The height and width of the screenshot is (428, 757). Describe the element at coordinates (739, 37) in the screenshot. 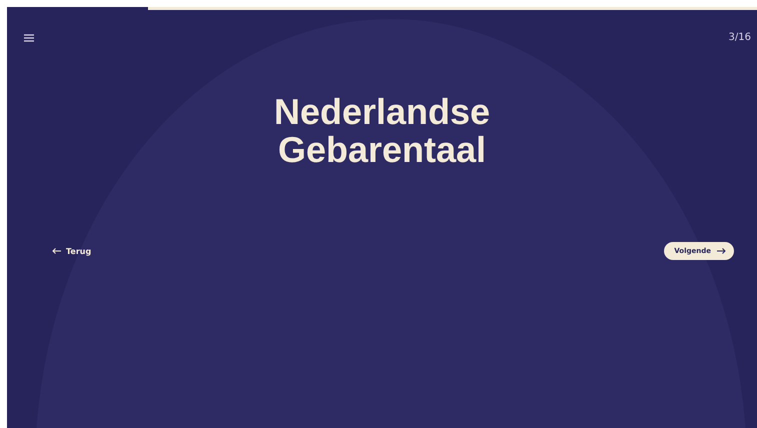

I see `slide-counter: 3/16` at that location.